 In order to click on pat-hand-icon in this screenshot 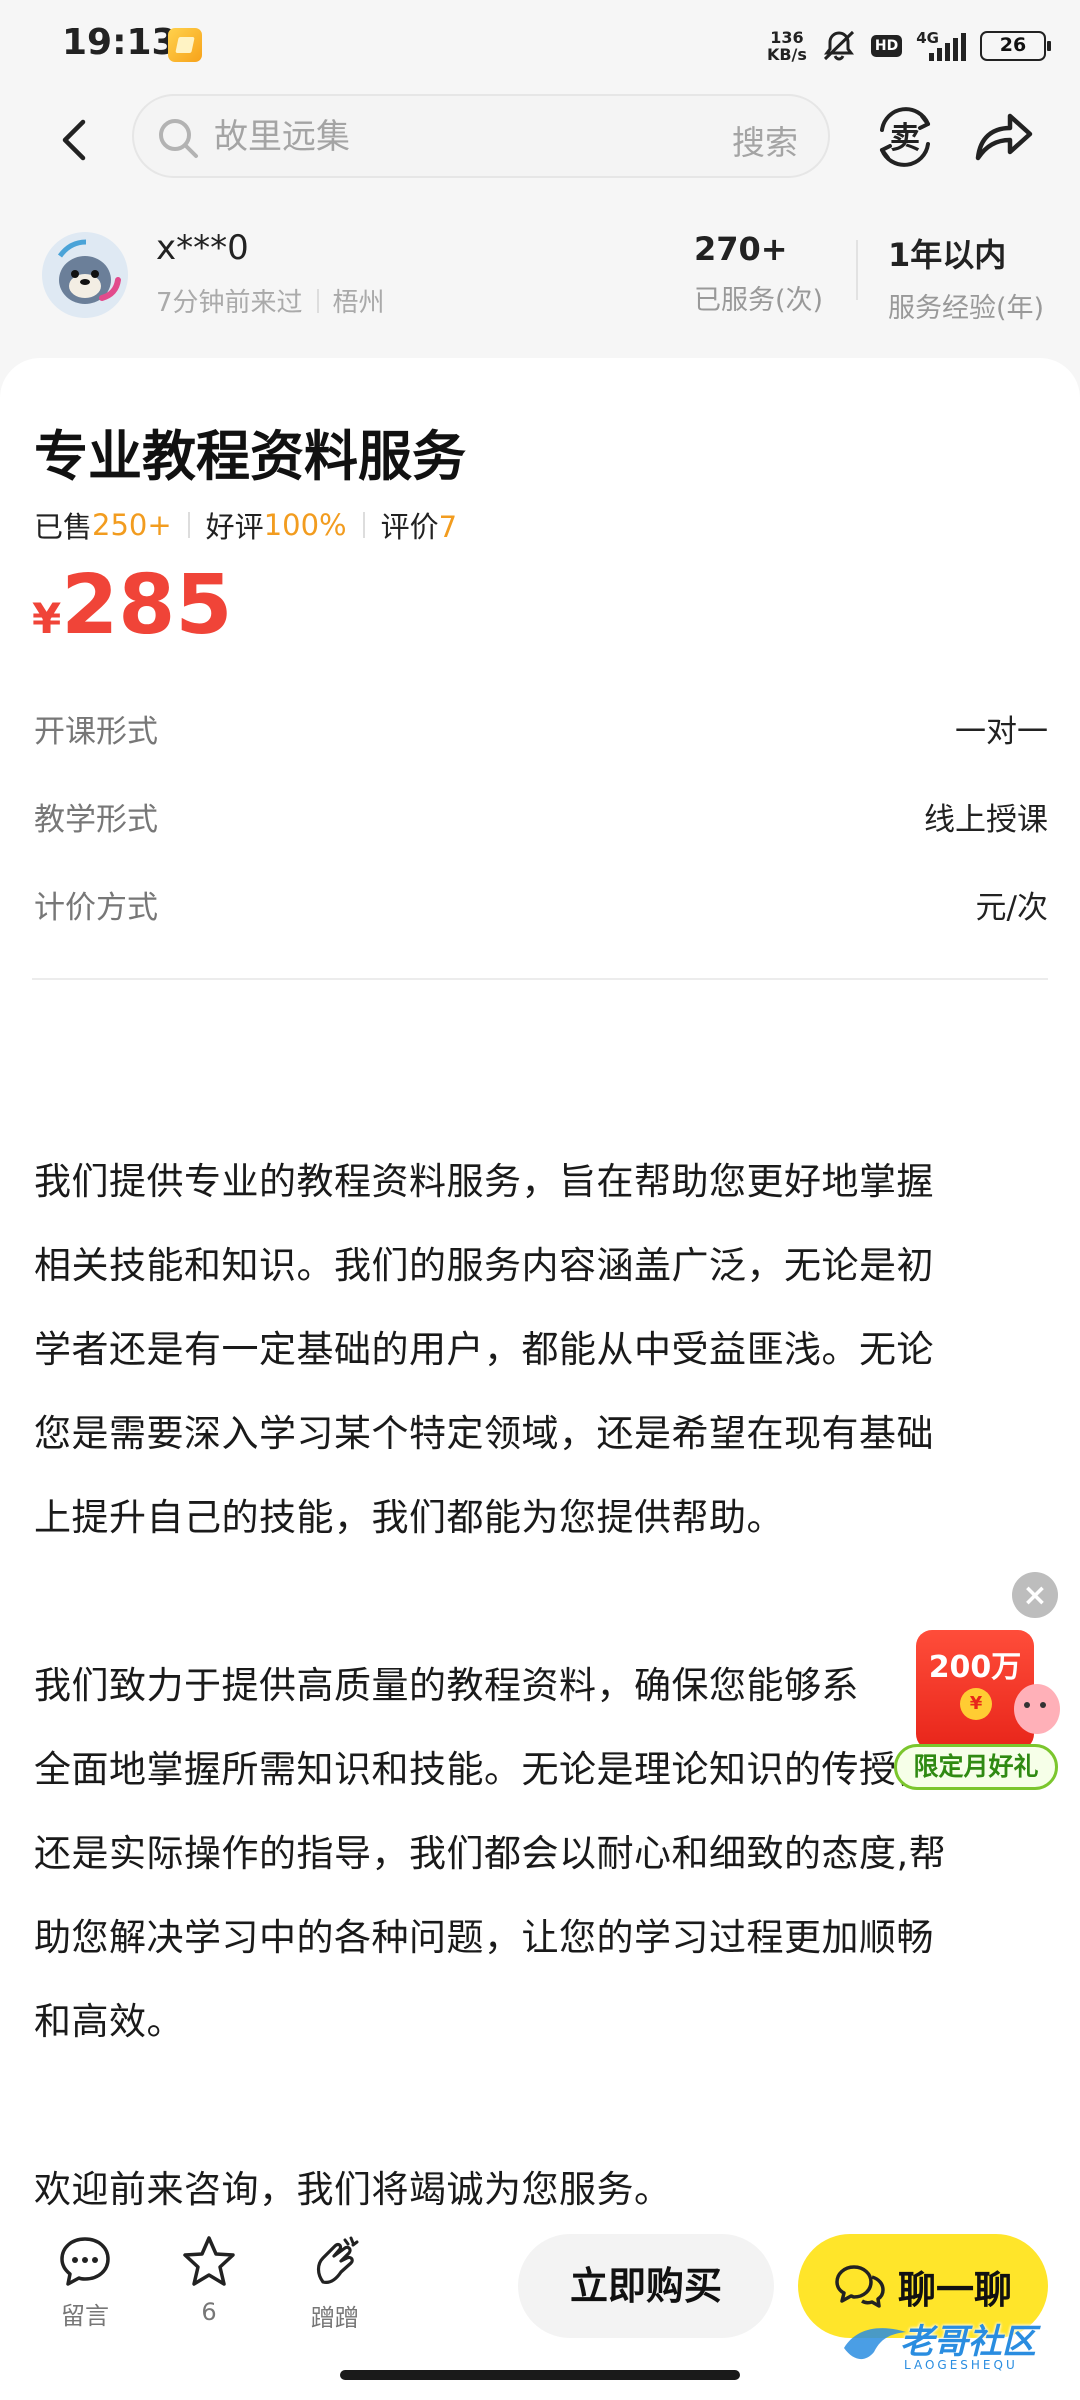, I will do `click(337, 2260)`.